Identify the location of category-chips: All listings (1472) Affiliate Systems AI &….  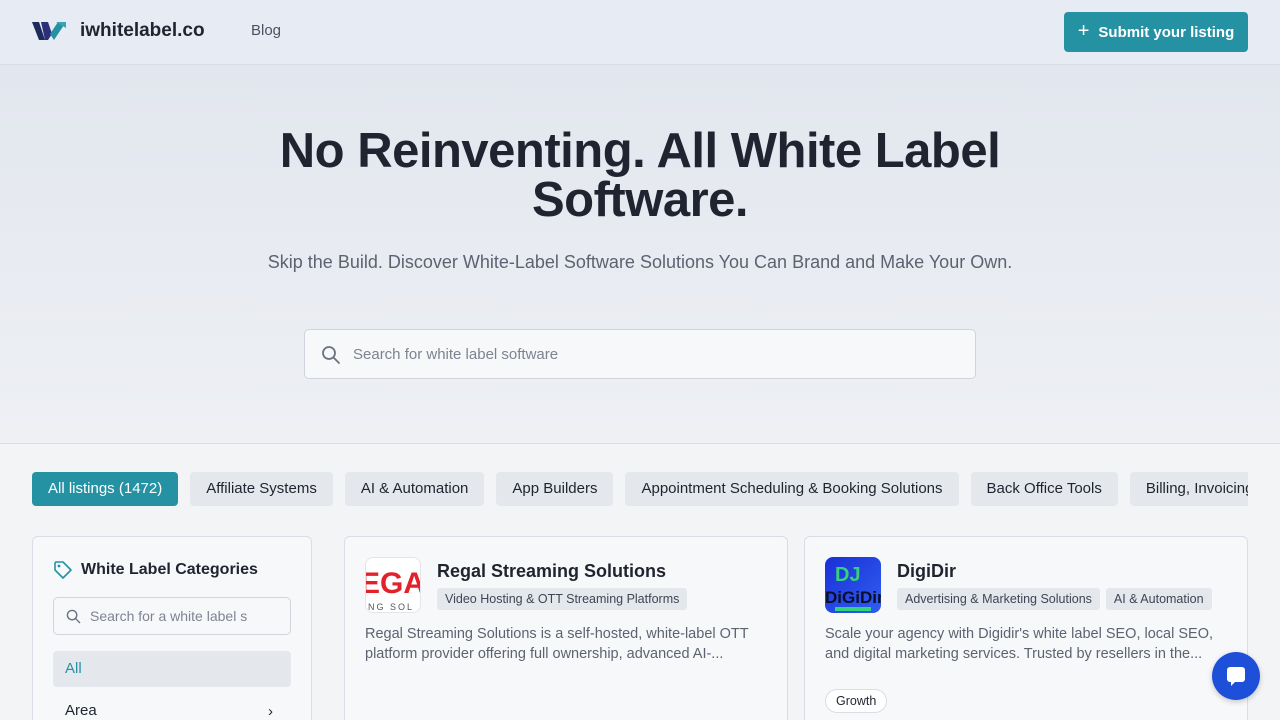
(640, 490).